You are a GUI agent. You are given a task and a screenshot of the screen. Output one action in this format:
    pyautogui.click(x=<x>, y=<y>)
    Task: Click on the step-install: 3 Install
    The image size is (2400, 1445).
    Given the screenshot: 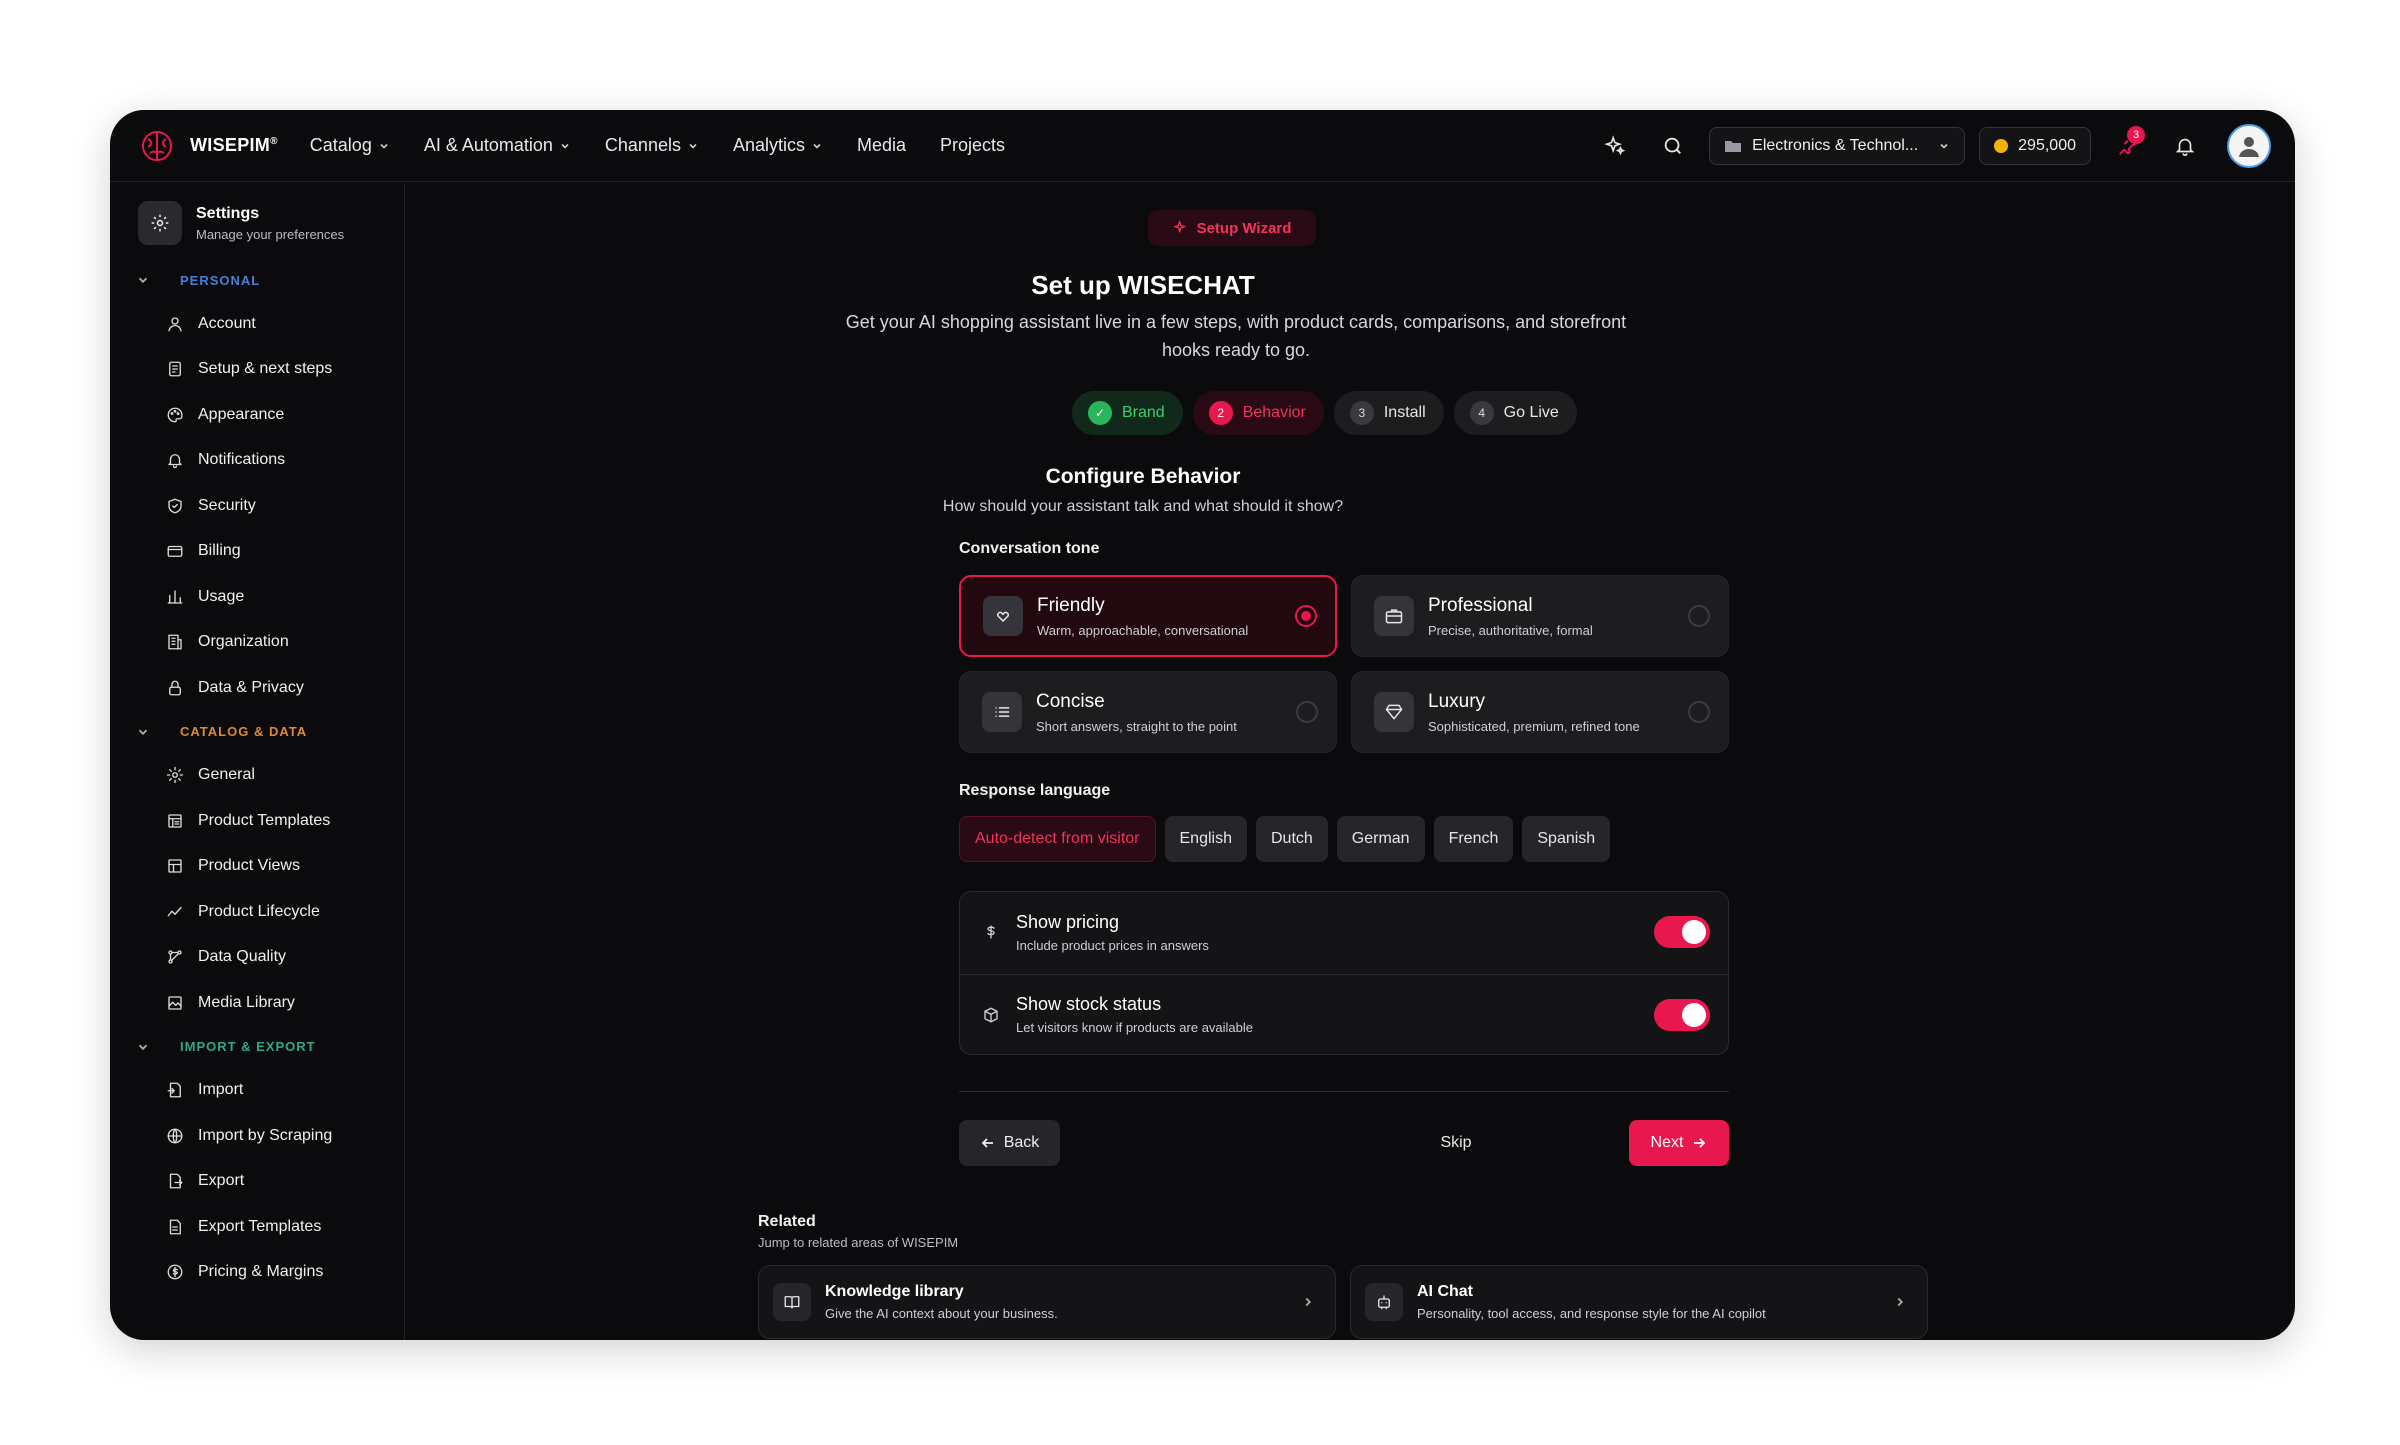 What is the action you would take?
    pyautogui.click(x=1388, y=413)
    